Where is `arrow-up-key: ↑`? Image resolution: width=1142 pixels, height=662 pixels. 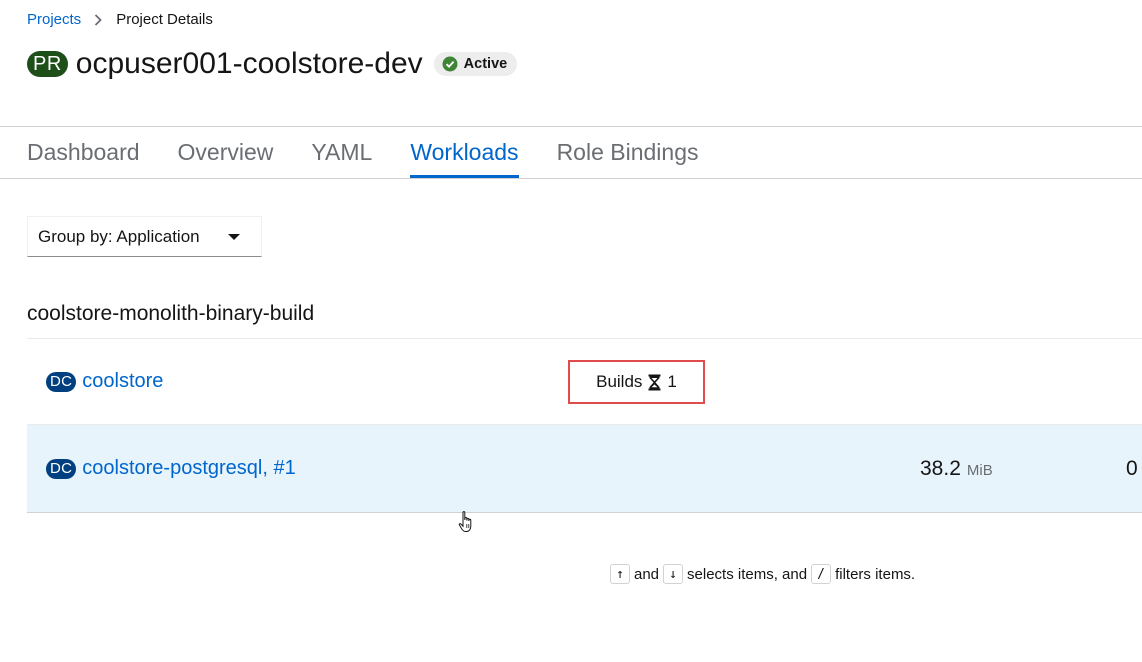
arrow-up-key: ↑ is located at coordinates (620, 574).